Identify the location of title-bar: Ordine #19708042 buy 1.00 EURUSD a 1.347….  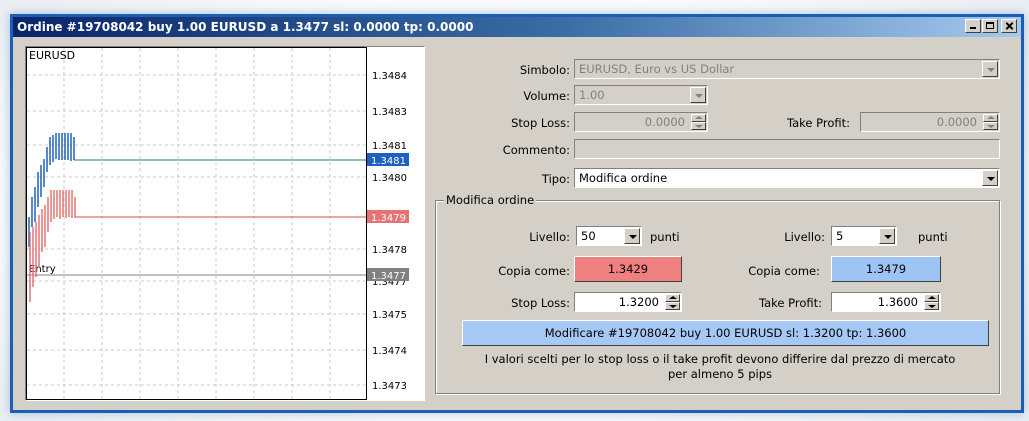
(517, 27).